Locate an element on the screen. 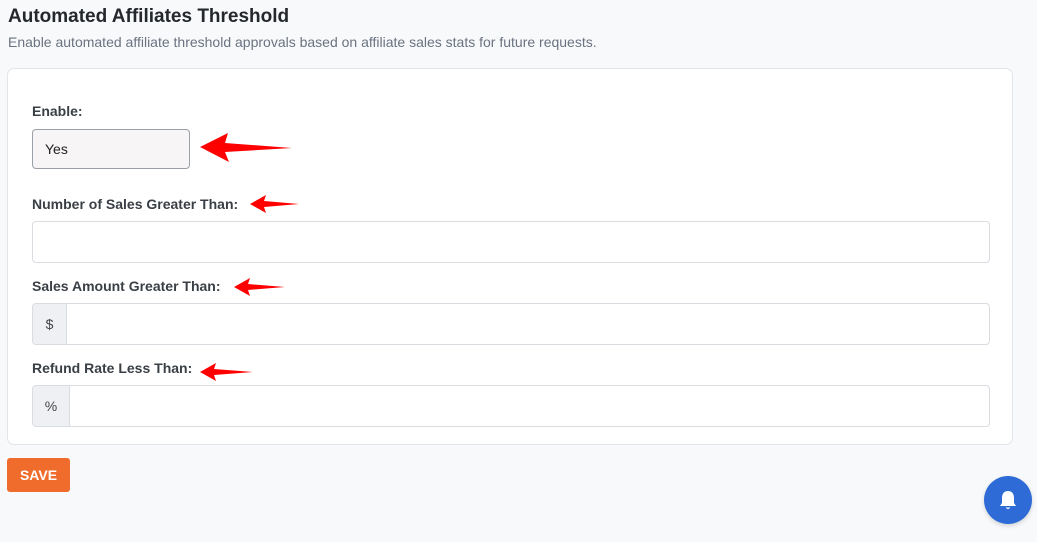 This screenshot has width=1037, height=542. enable-select: Yes is located at coordinates (111, 149).